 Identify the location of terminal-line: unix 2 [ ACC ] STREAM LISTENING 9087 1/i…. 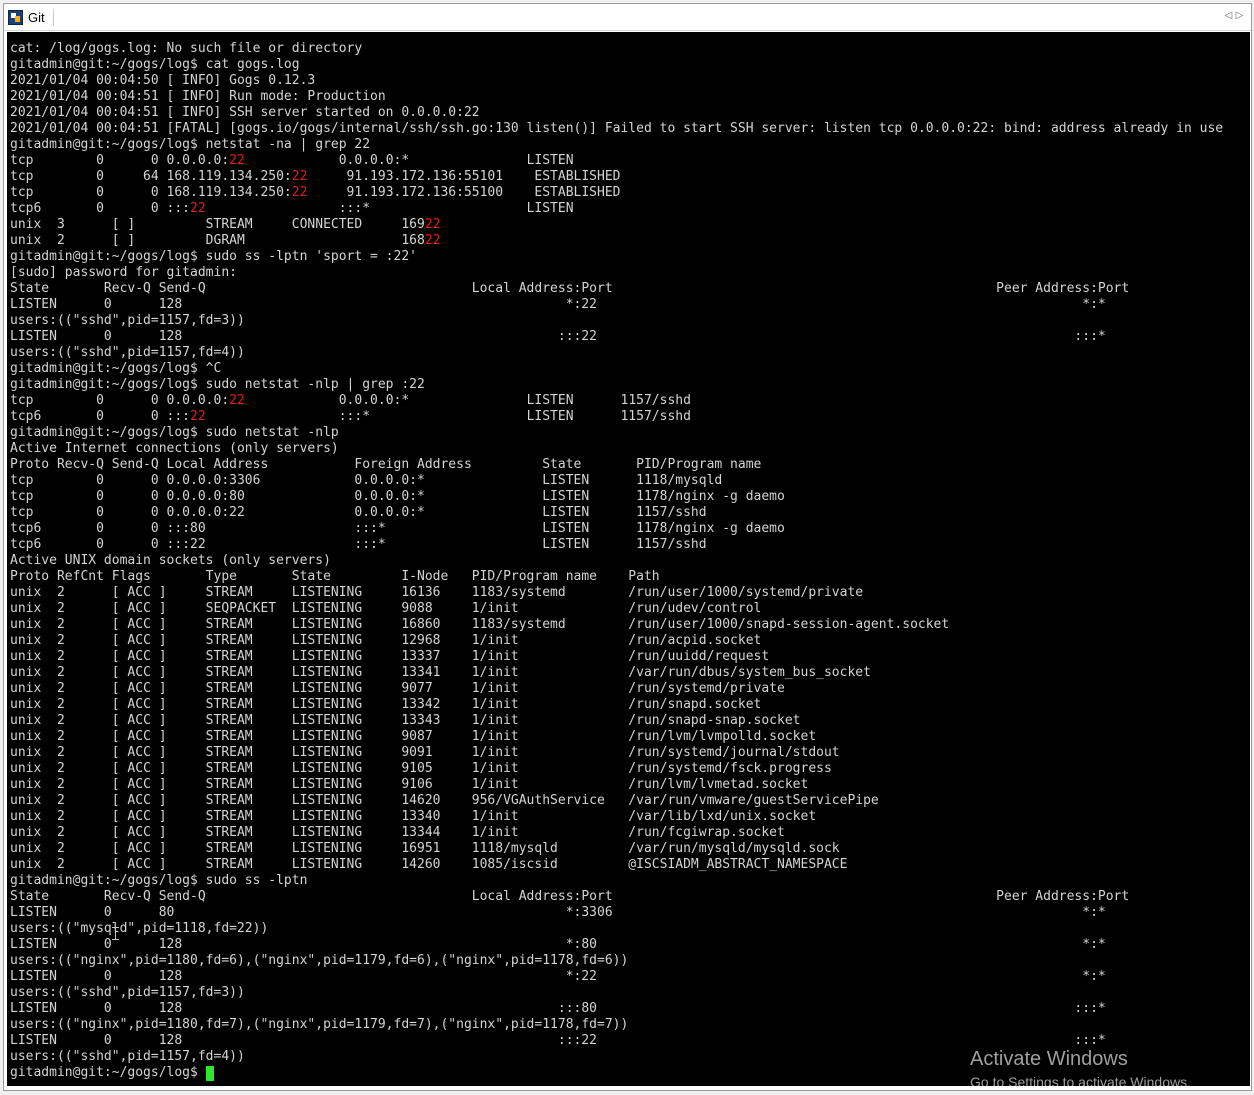
(616, 737).